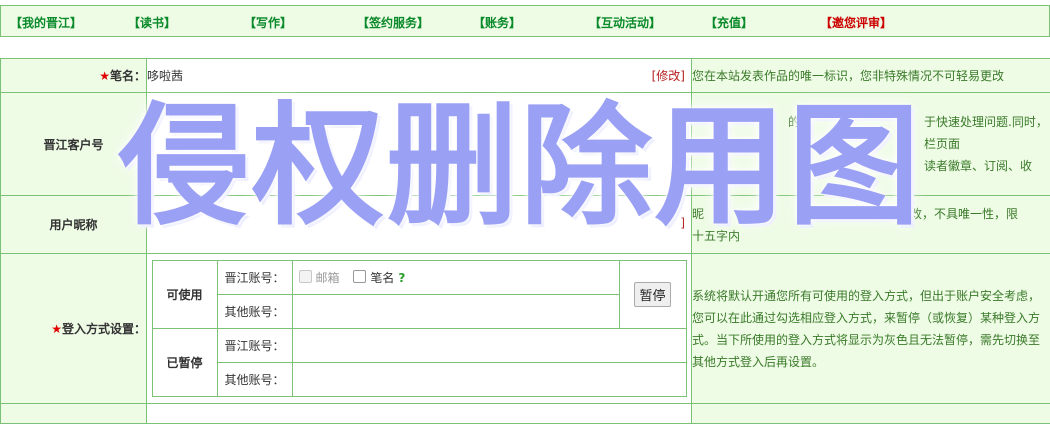  Describe the element at coordinates (856, 22) in the screenshot. I see `nav-invite-review: 【邀您评审】` at that location.